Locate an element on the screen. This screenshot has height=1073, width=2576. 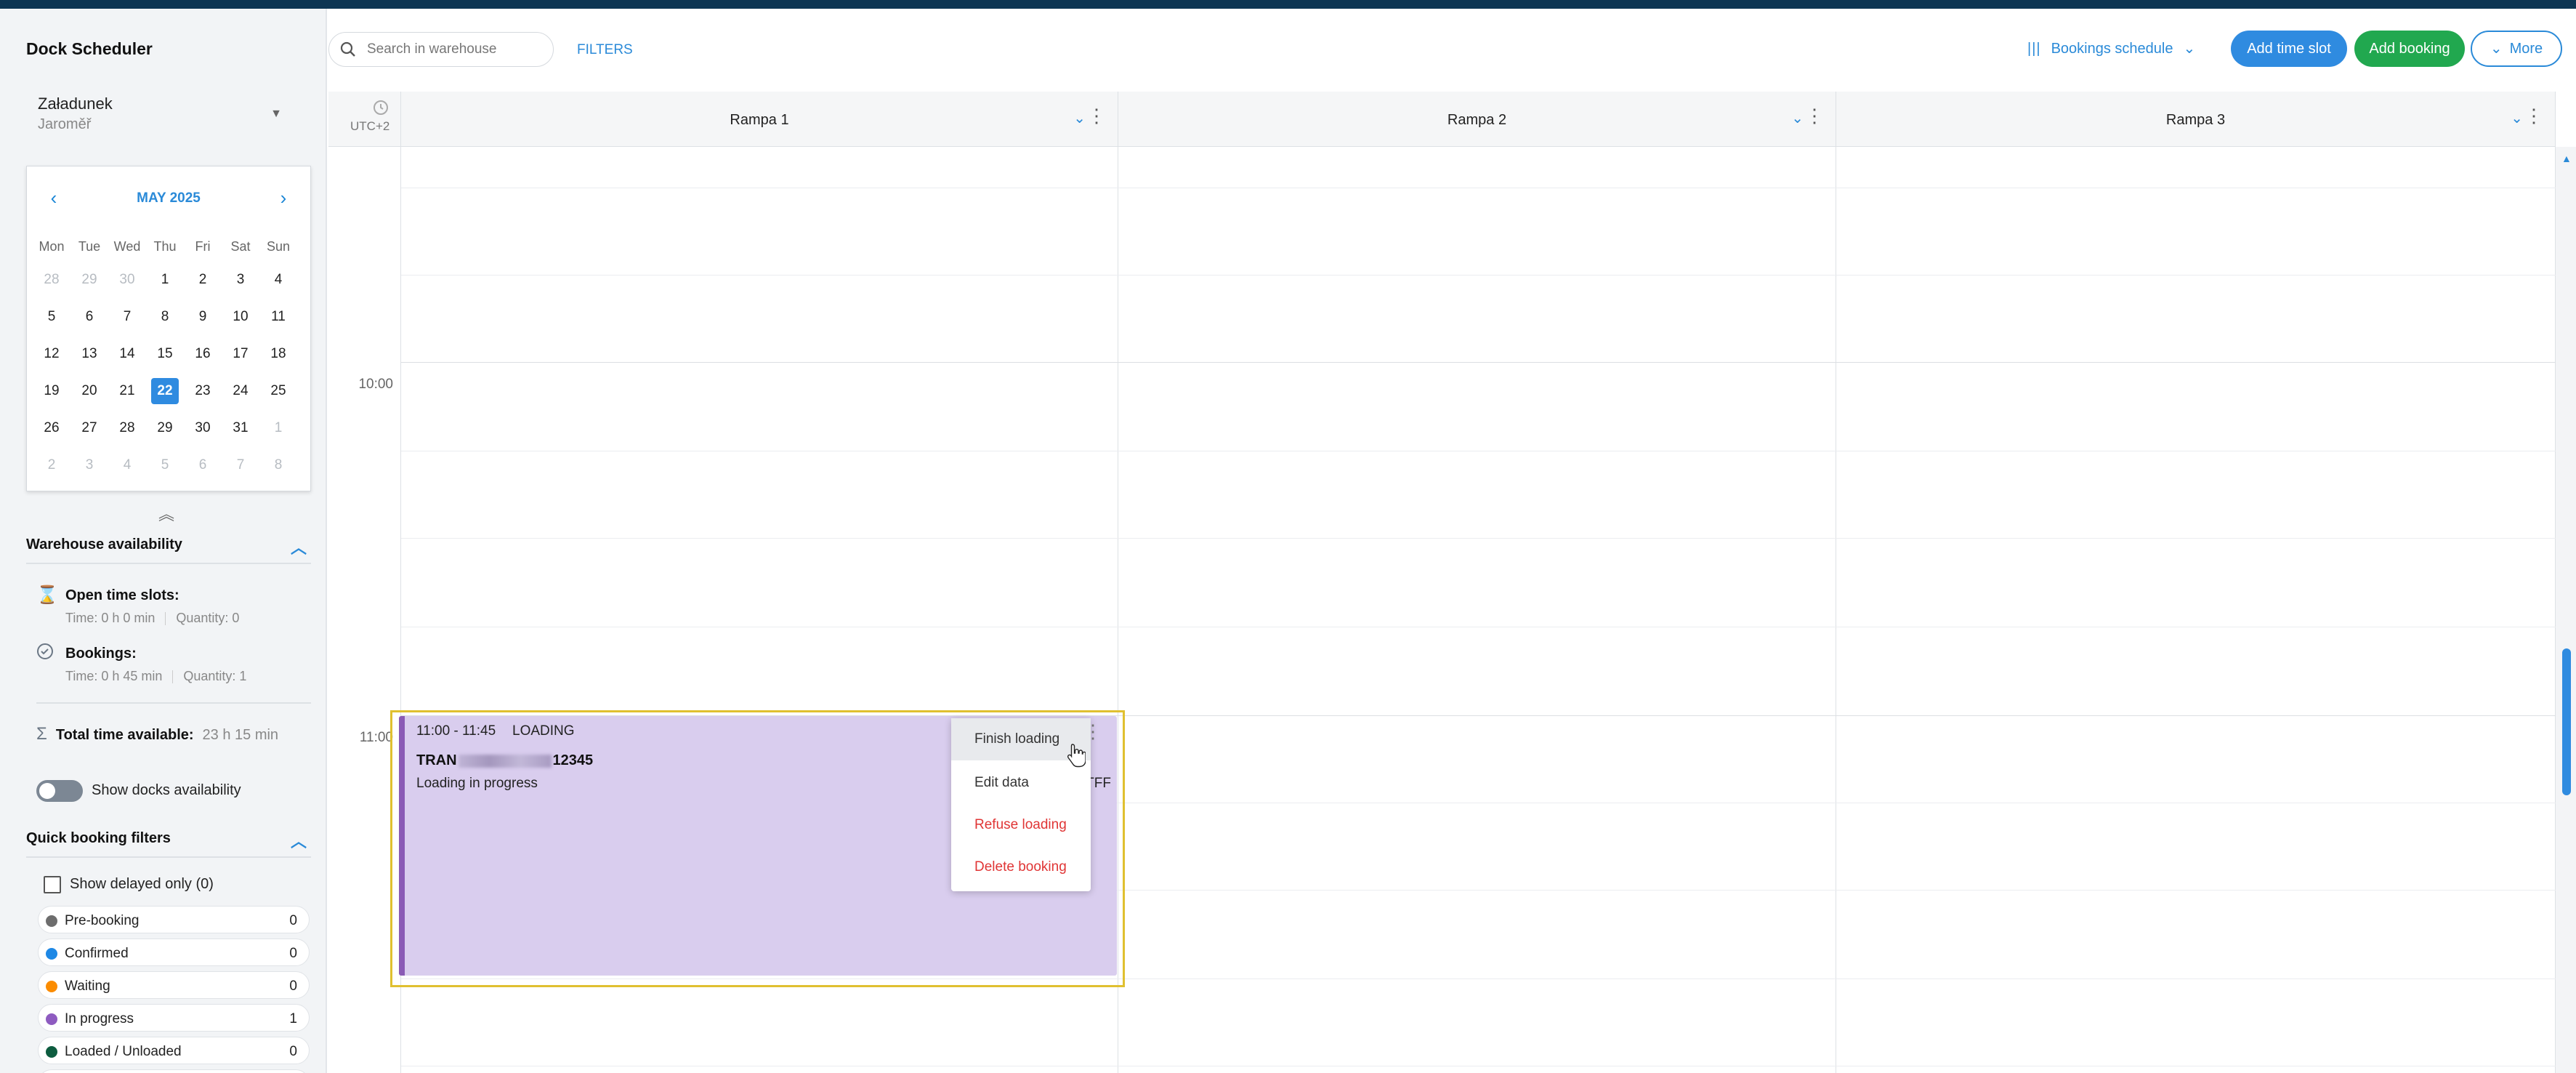
calendar-day: 21 is located at coordinates (127, 391).